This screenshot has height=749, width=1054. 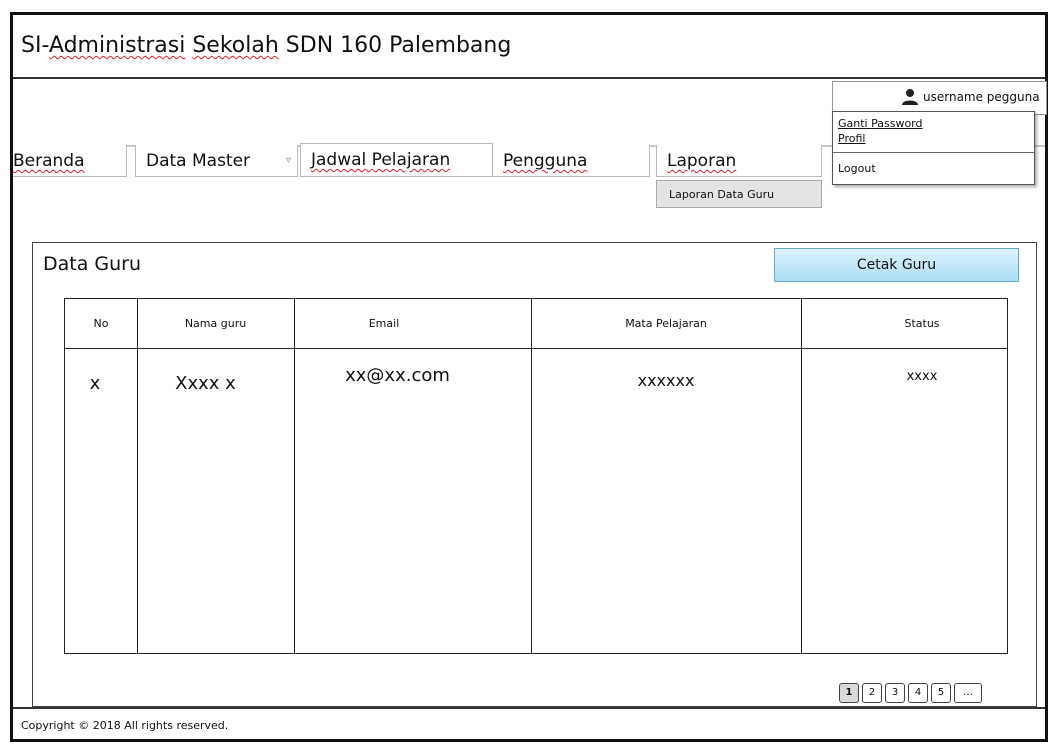 I want to click on nav-item-pengguna: Pengguna, so click(x=571, y=161).